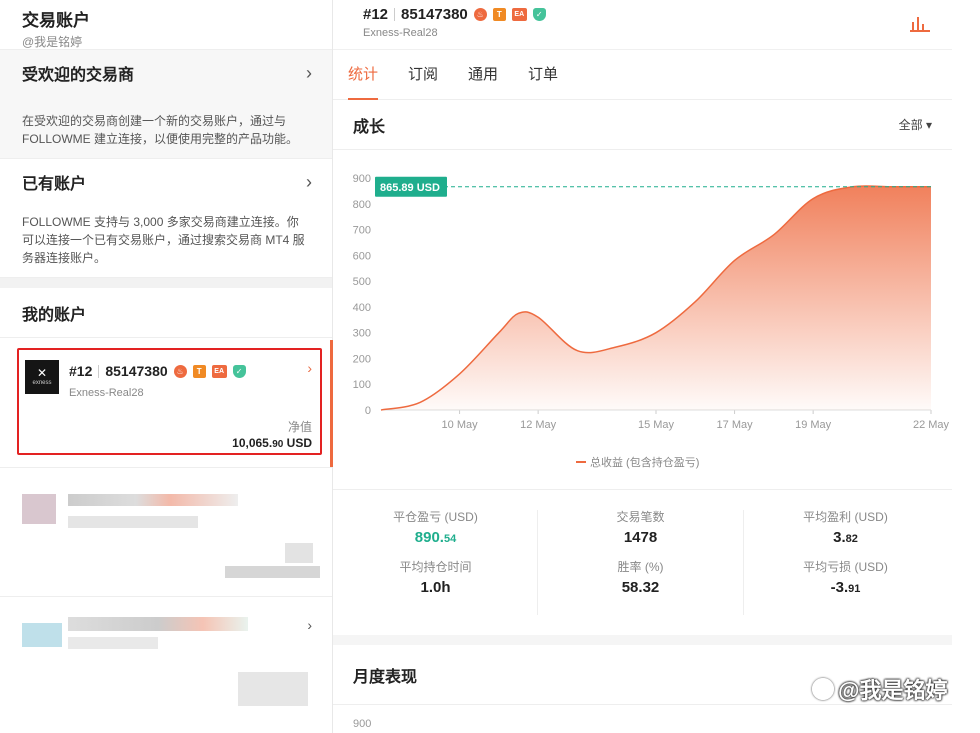  I want to click on x-tick-label: 22 May, so click(931, 425).